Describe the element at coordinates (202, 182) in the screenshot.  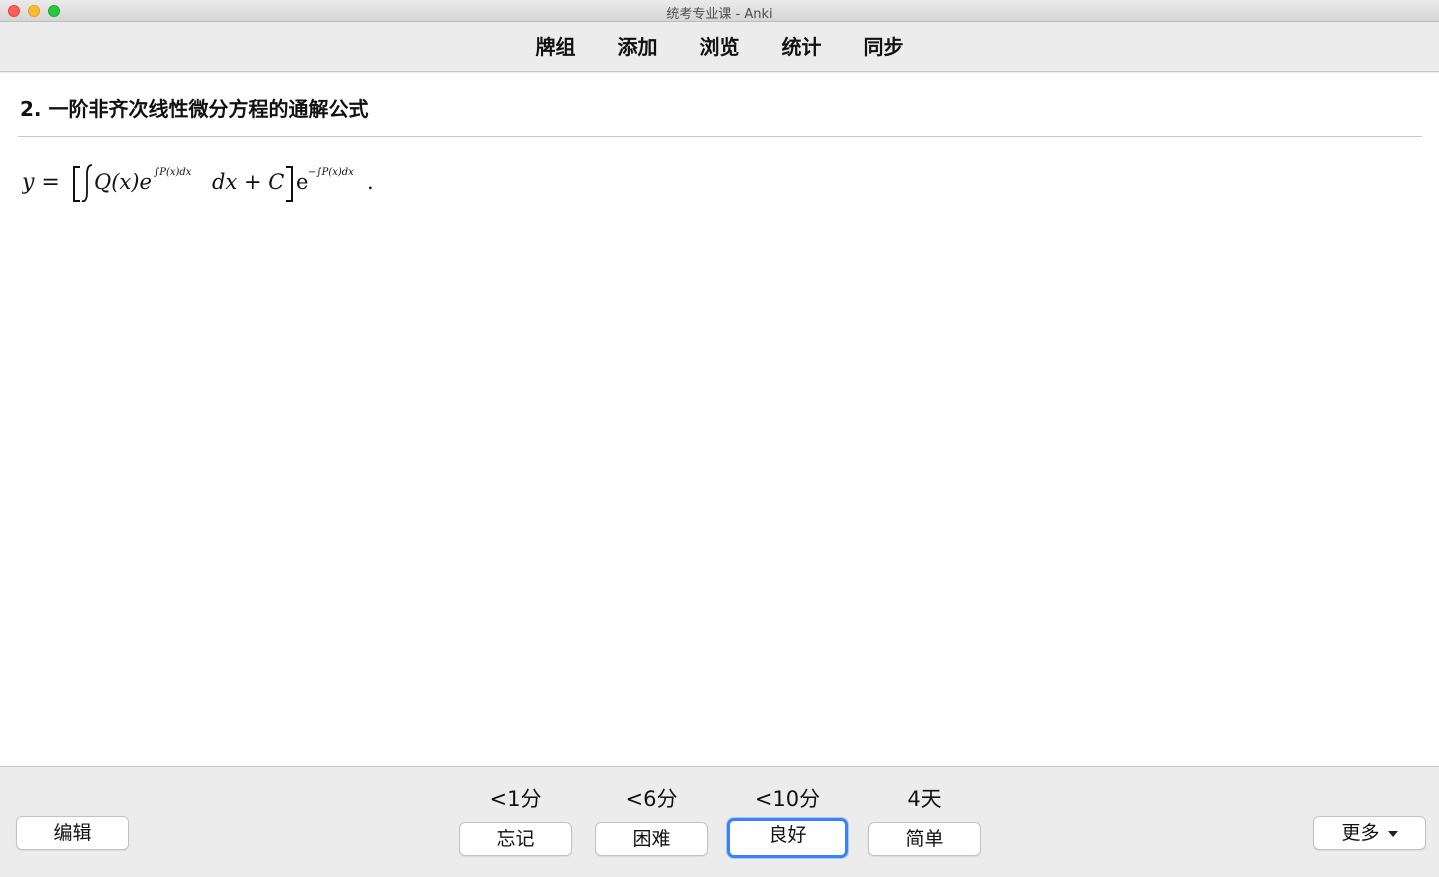
I see `answer-formula-image: y = Q(x)e ∫P(x)dx dx + C e −∫P(x)dx .` at that location.